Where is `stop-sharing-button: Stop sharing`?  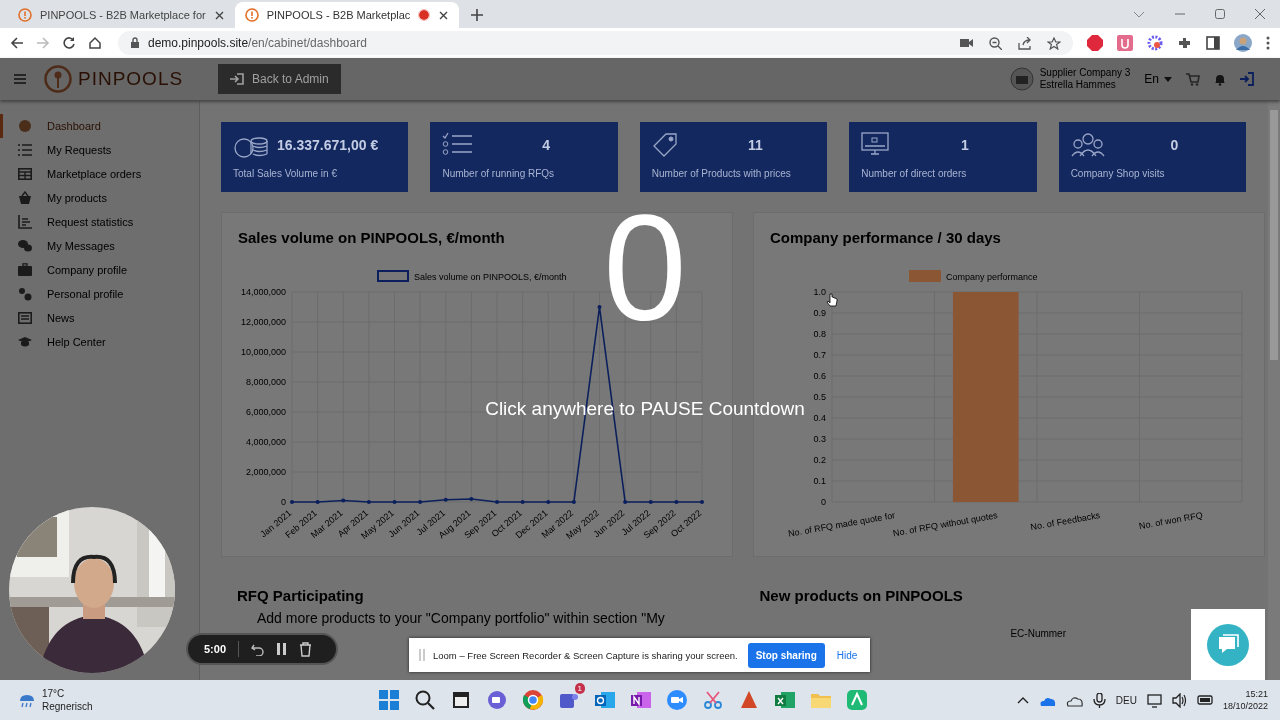 stop-sharing-button: Stop sharing is located at coordinates (786, 655).